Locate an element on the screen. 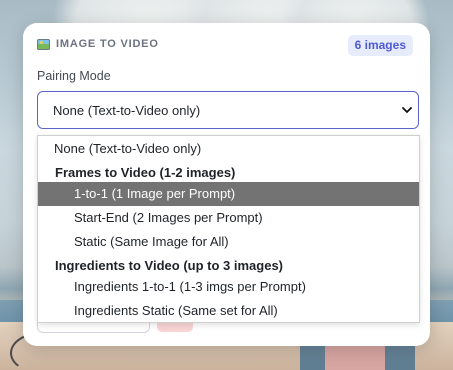 Image resolution: width=453 pixels, height=370 pixels. option-start-end: Start-End (2 Images per Prompt) is located at coordinates (228, 218).